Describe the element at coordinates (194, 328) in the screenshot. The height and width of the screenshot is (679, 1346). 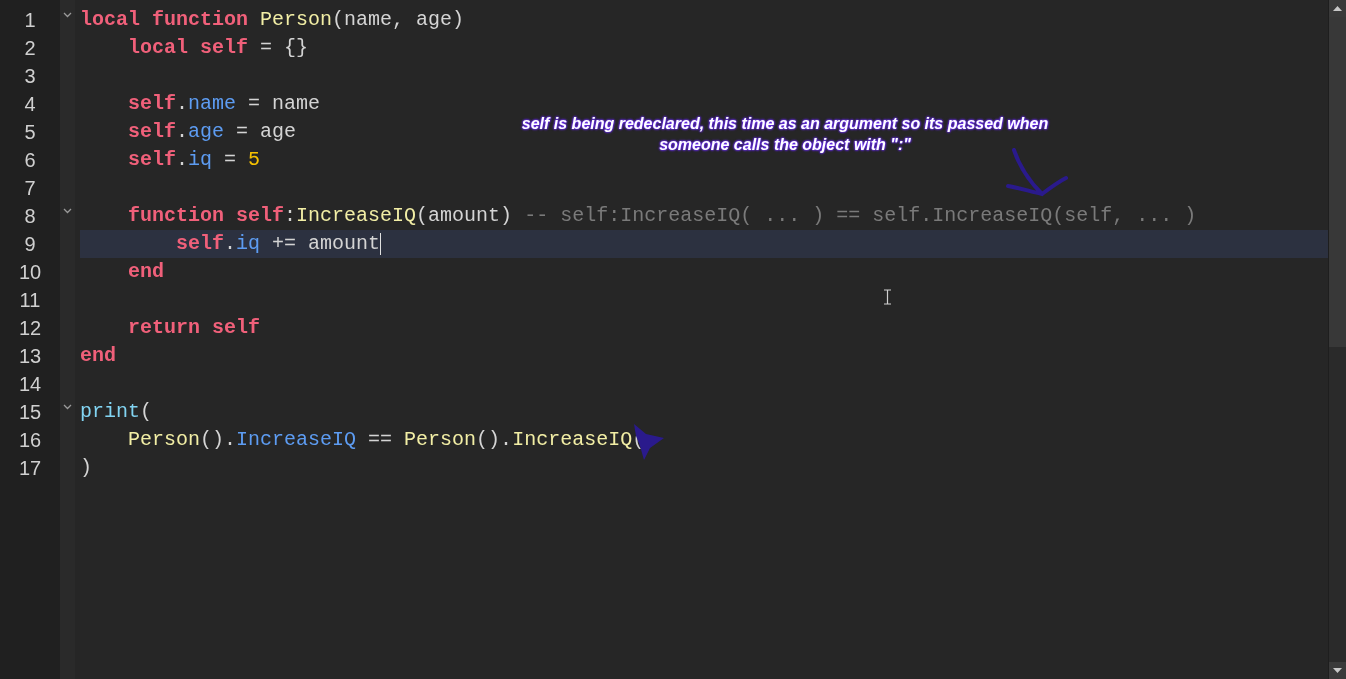
I see `code-line: return self` at that location.